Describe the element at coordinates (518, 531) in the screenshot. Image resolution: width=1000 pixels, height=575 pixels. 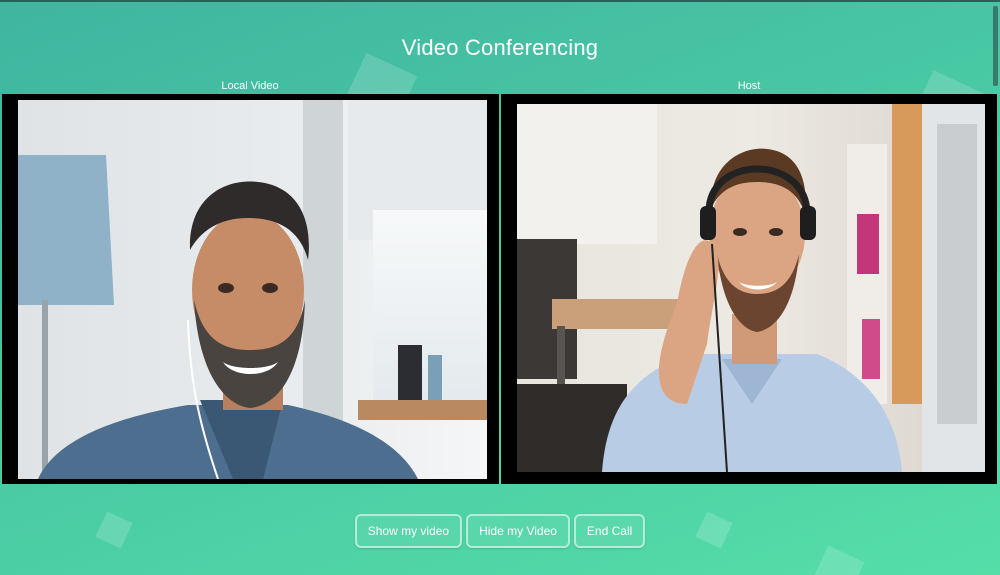
I see `hide-my-video-button: Hide my Video` at that location.